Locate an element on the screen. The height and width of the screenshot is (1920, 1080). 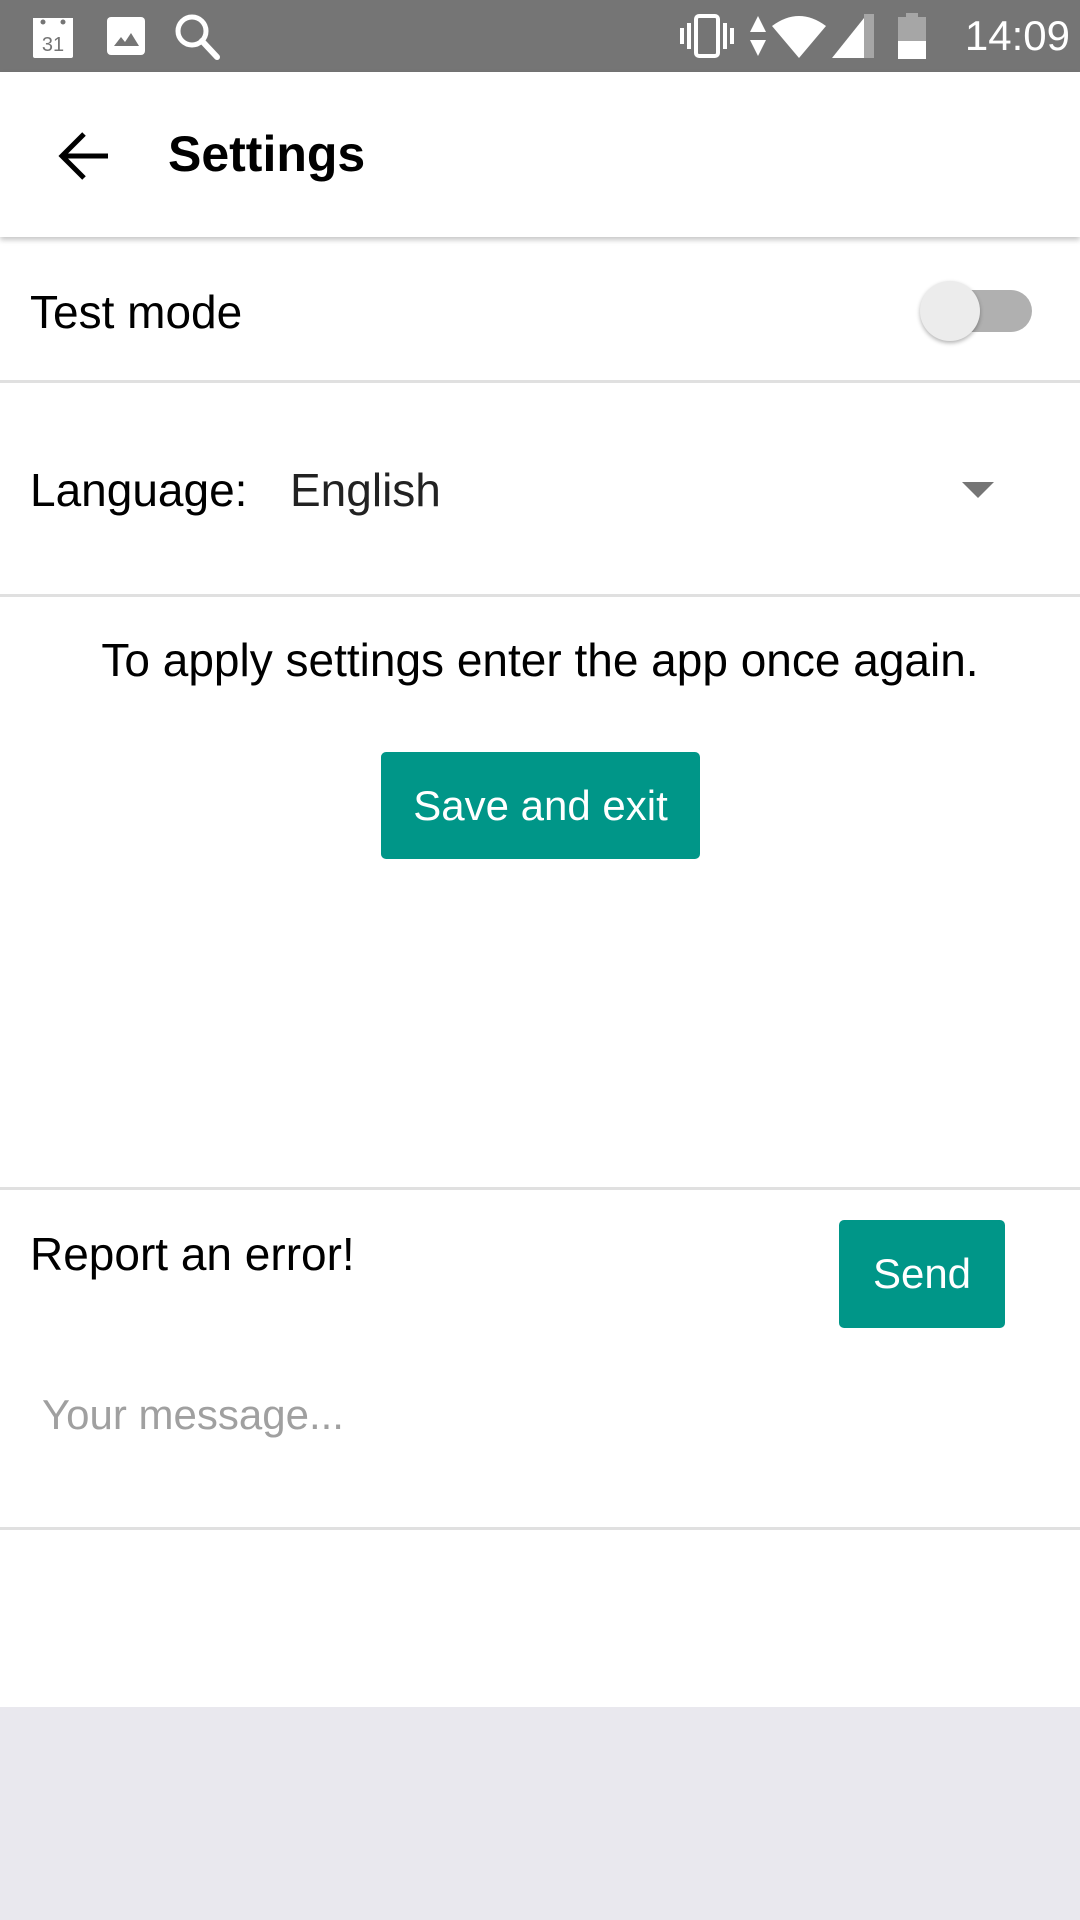
save-and-exit-button: Save and exit is located at coordinates (540, 805).